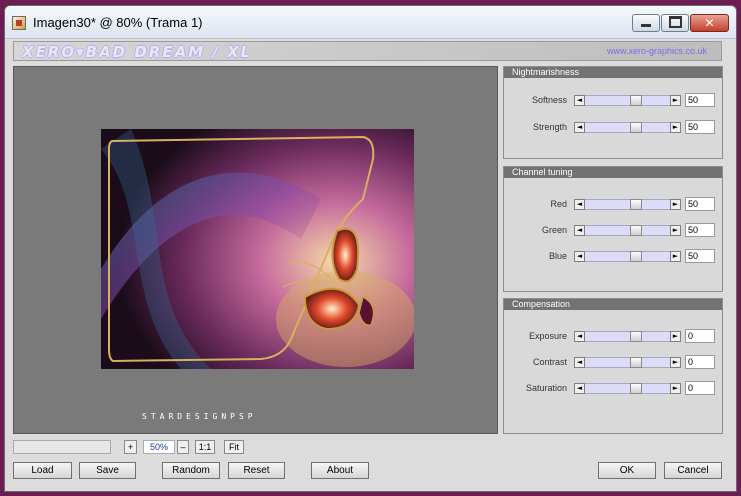 The height and width of the screenshot is (496, 741). What do you see at coordinates (700, 127) in the screenshot?
I see `strength-value-input: 50` at bounding box center [700, 127].